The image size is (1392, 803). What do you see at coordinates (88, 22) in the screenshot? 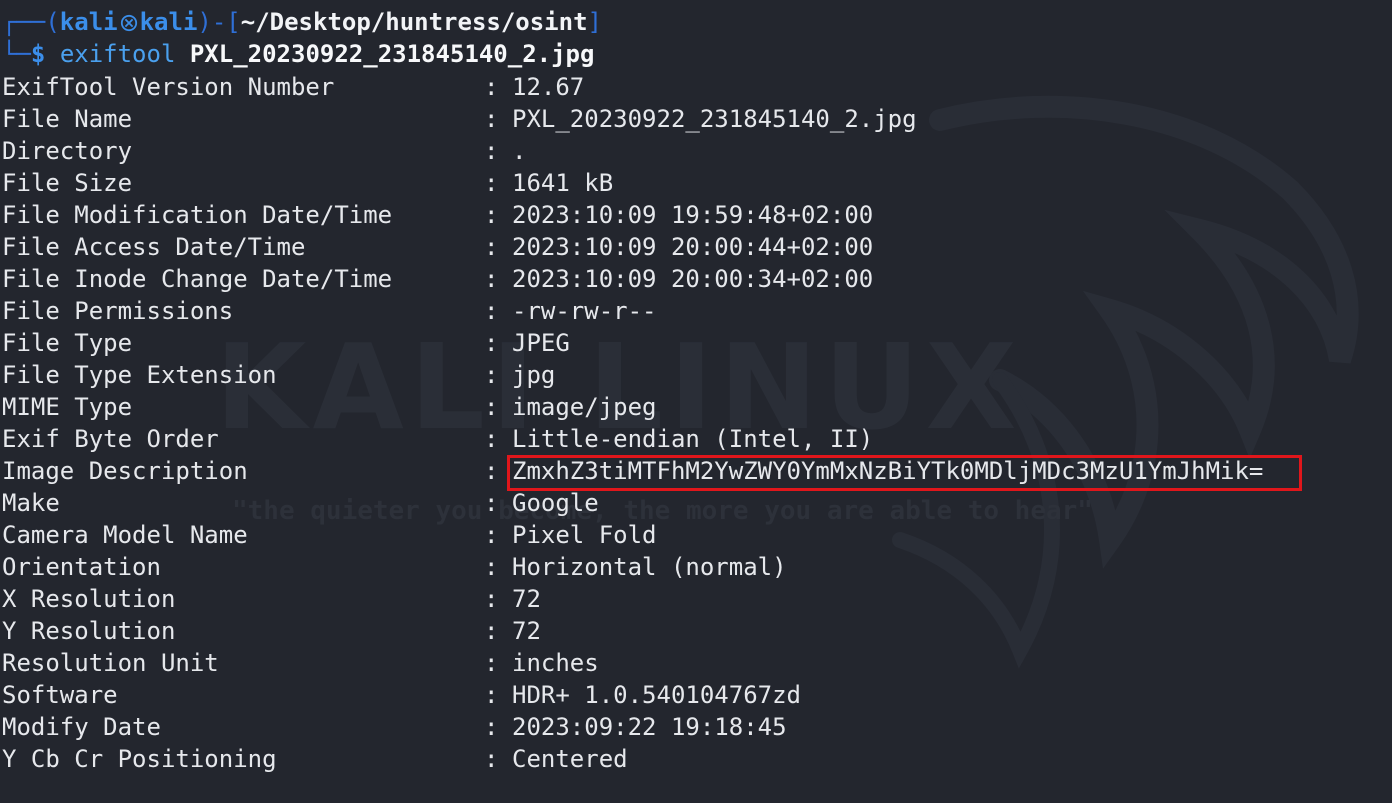
I see `prompt-user: kali` at bounding box center [88, 22].